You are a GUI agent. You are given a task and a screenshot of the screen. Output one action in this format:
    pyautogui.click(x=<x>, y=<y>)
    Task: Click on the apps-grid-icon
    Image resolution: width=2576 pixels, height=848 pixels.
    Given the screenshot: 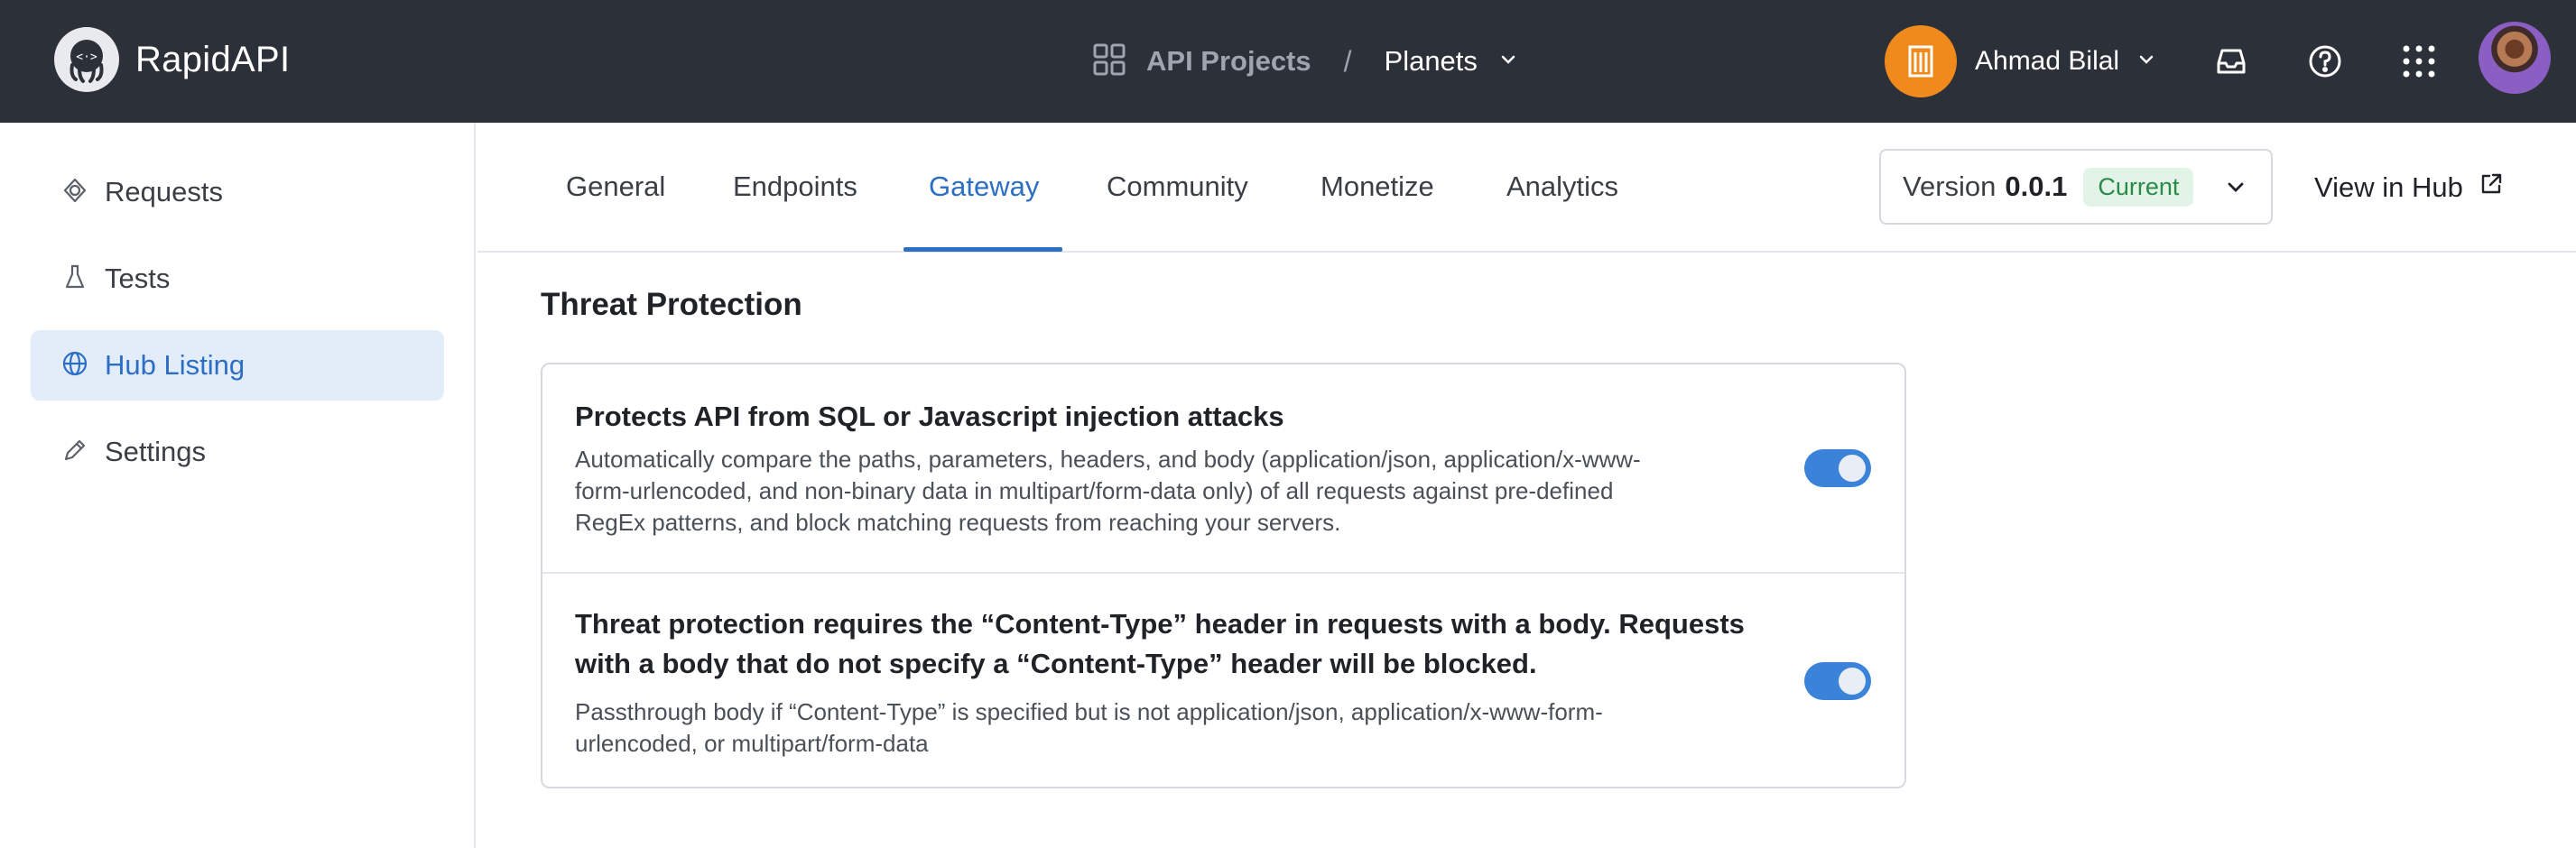 What is the action you would take?
    pyautogui.click(x=2419, y=61)
    